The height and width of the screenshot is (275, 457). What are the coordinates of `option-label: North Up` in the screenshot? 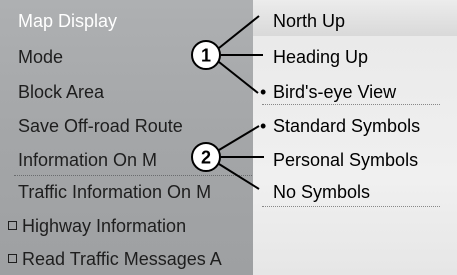 It's located at (309, 21).